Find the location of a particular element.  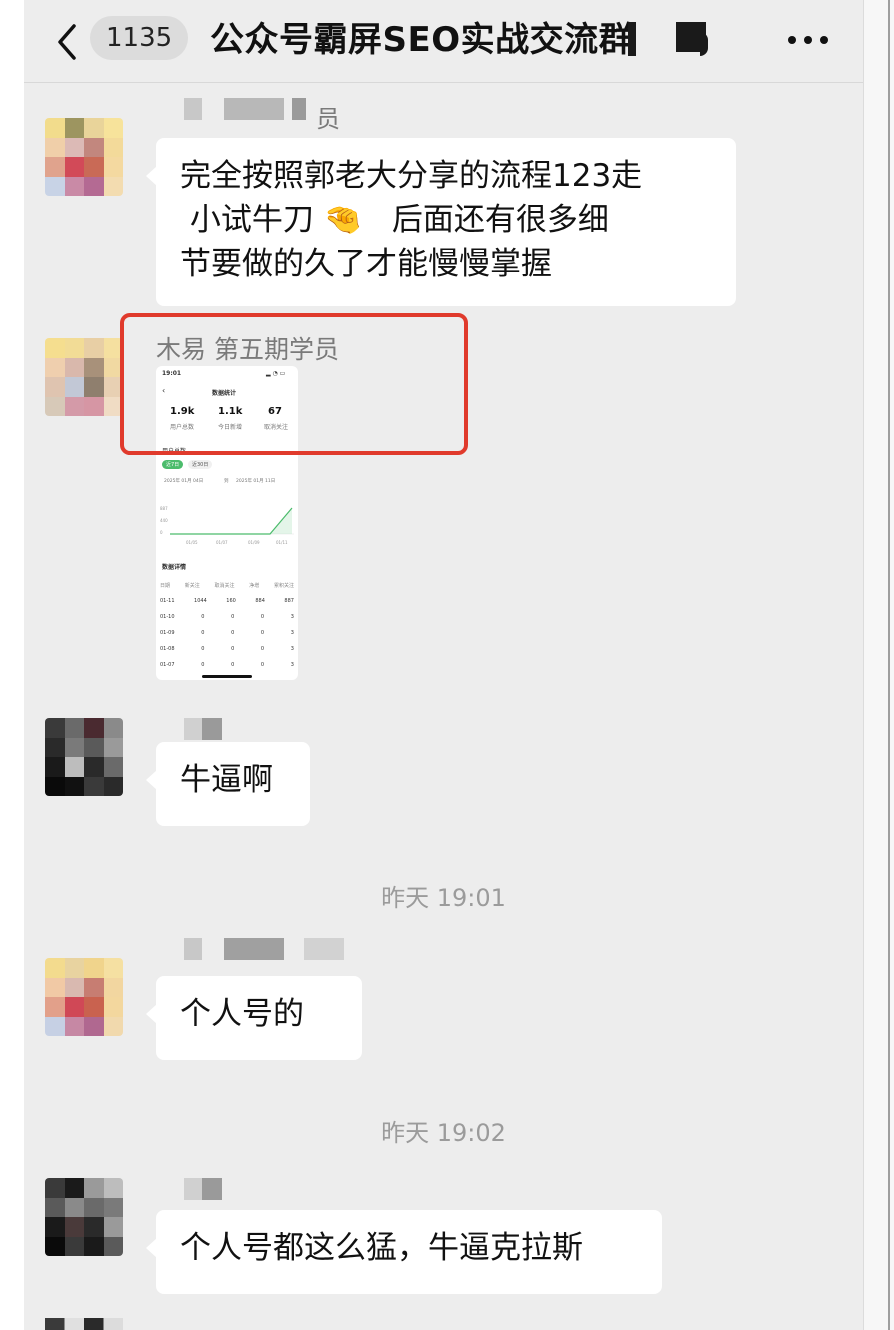

message-line: 牛逼啊 is located at coordinates (226, 780).